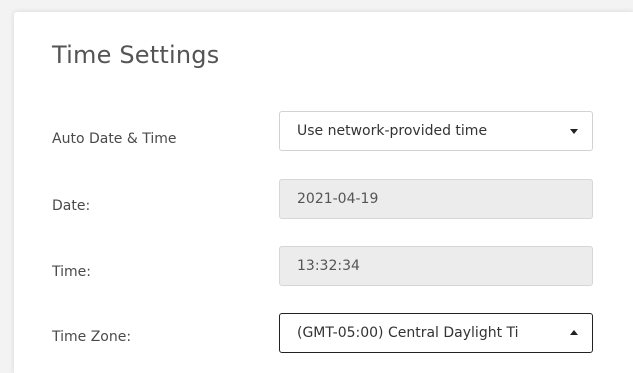 This screenshot has height=373, width=633. I want to click on auto-date-time-value: Use network-provided time, so click(392, 131).